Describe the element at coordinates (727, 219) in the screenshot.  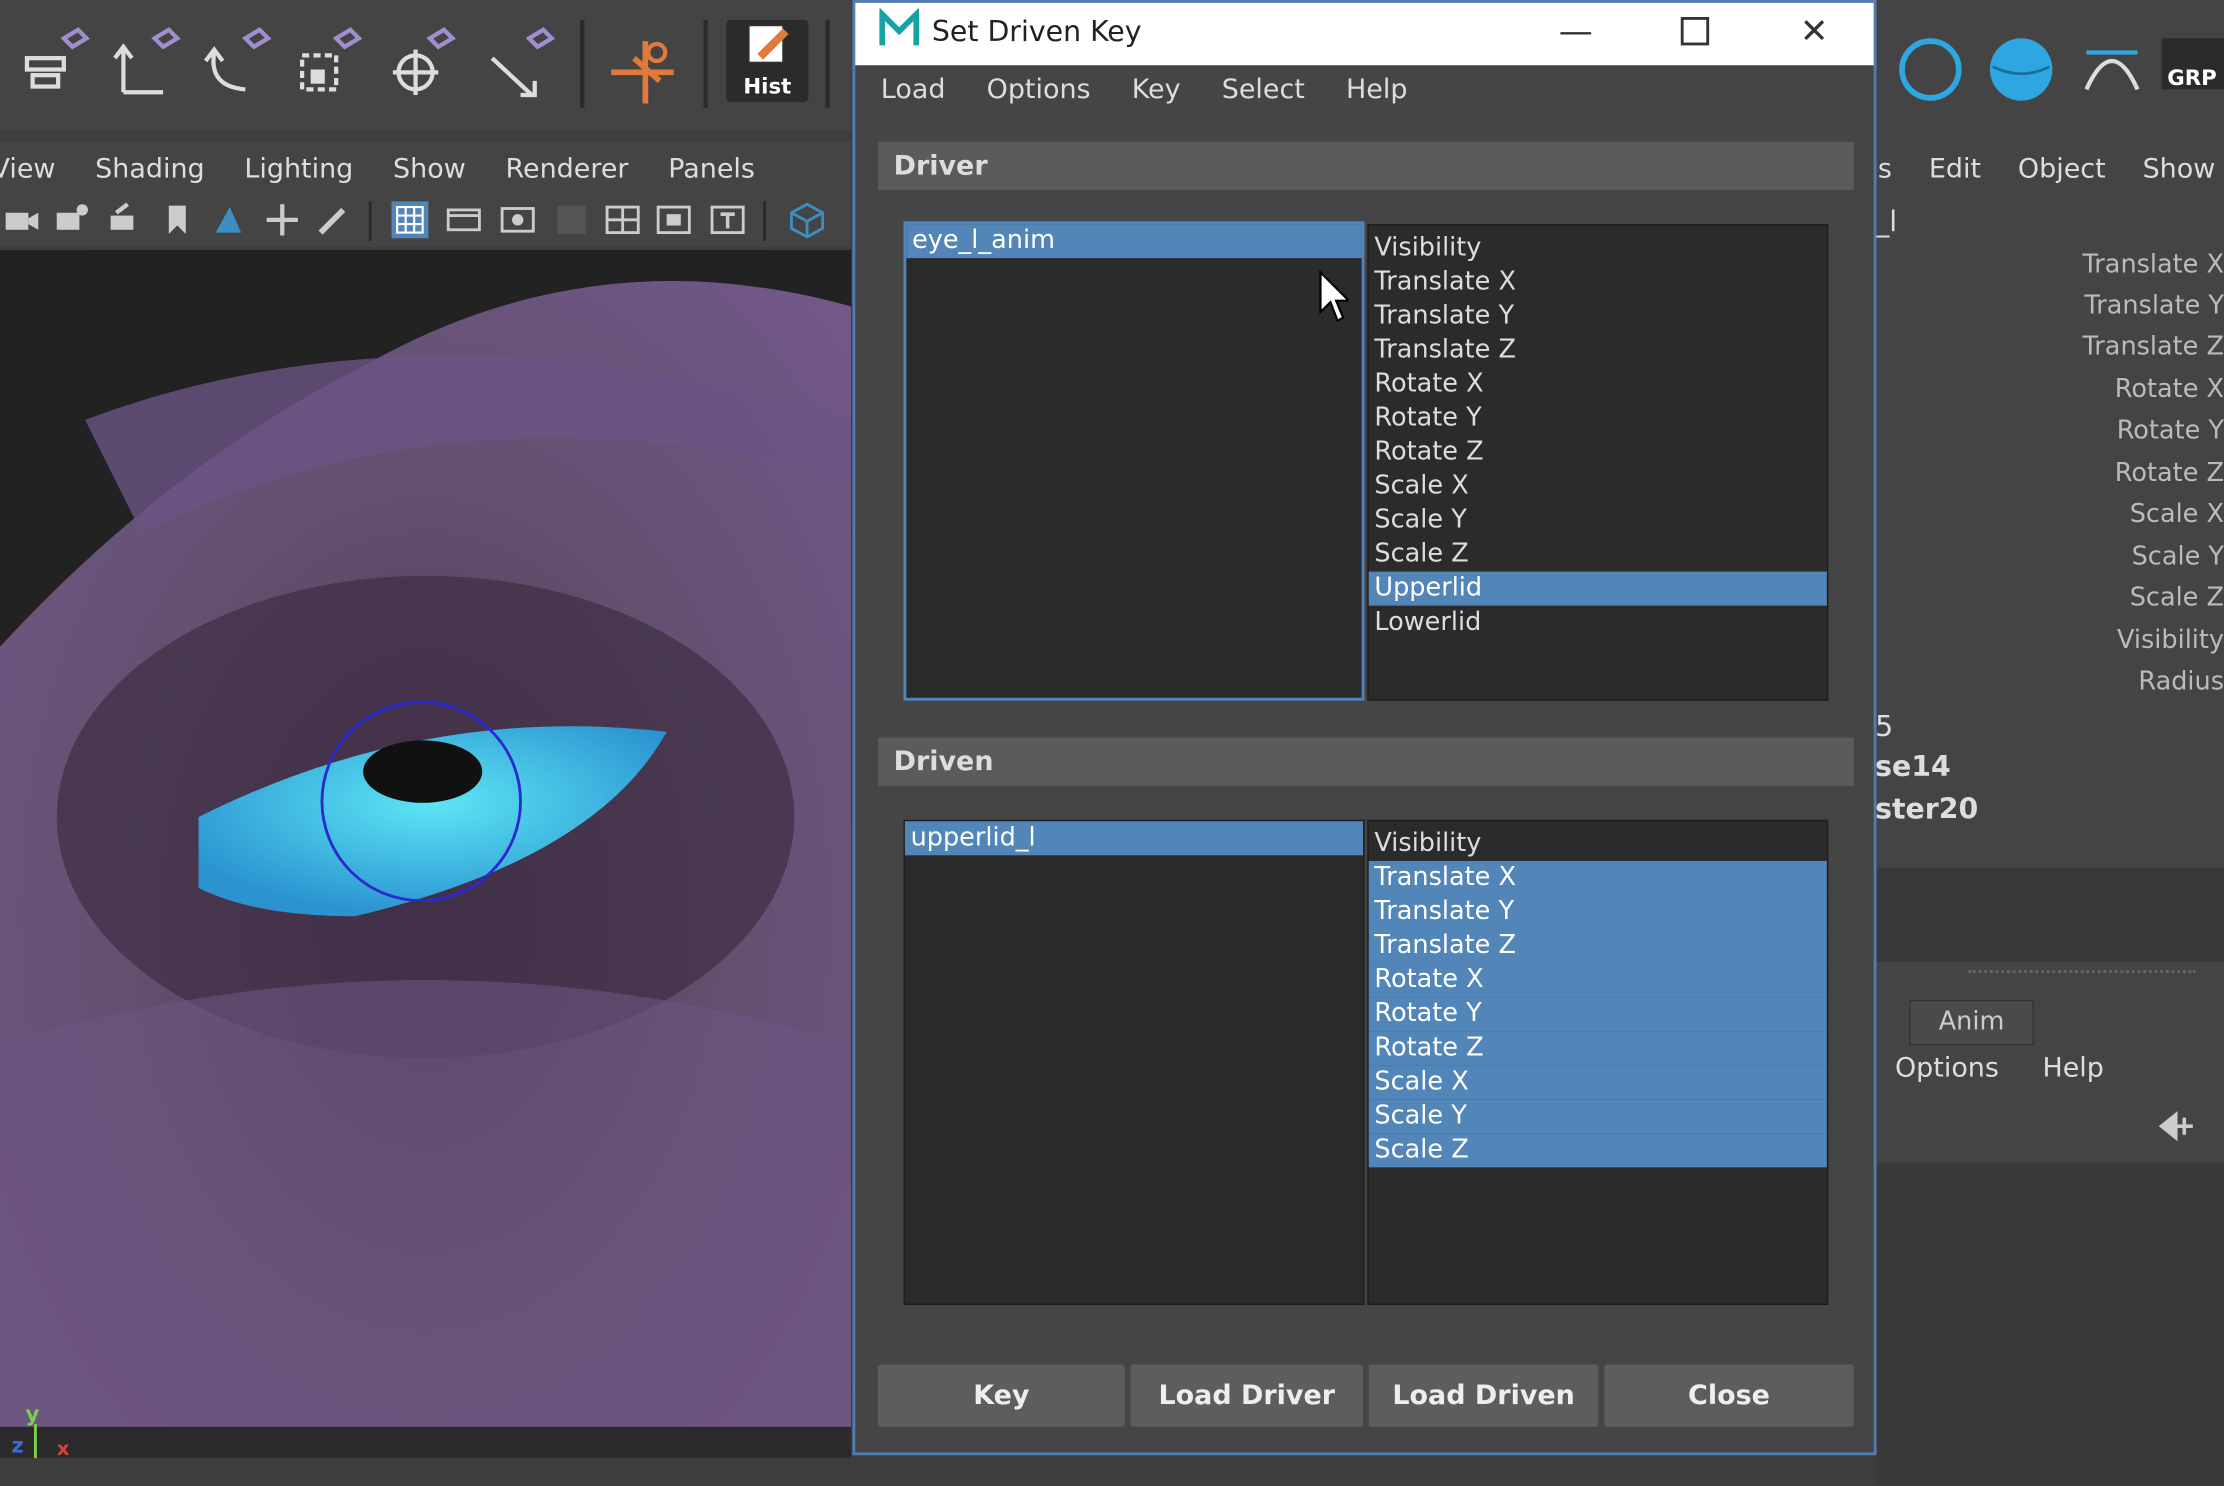
I see `safe-title-icon` at that location.